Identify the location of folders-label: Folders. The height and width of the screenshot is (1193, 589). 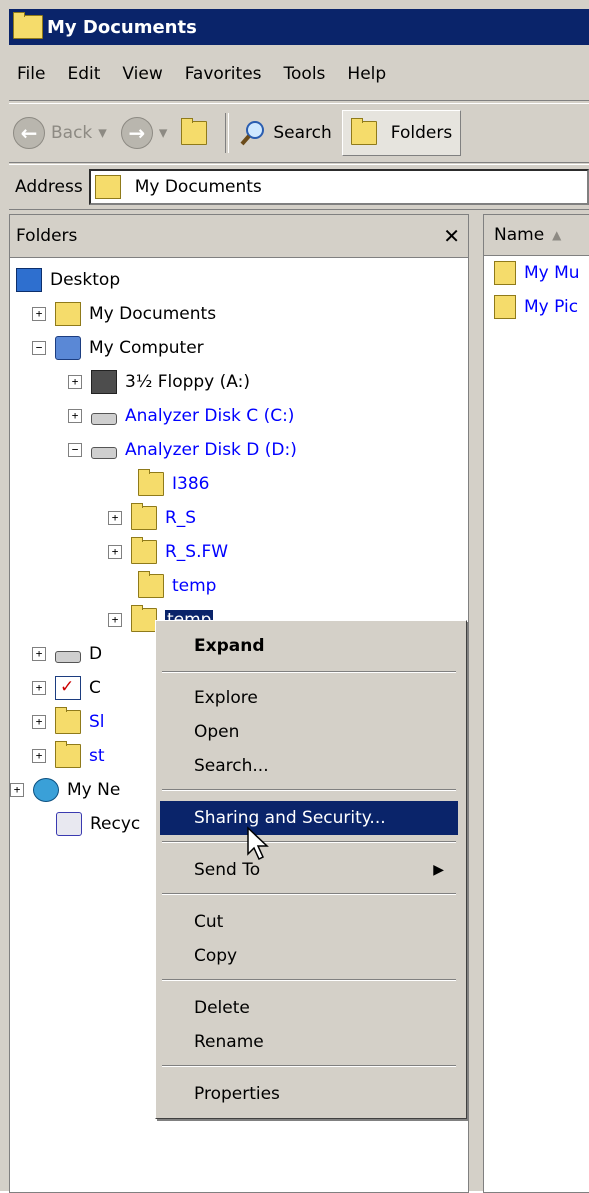
(421, 133).